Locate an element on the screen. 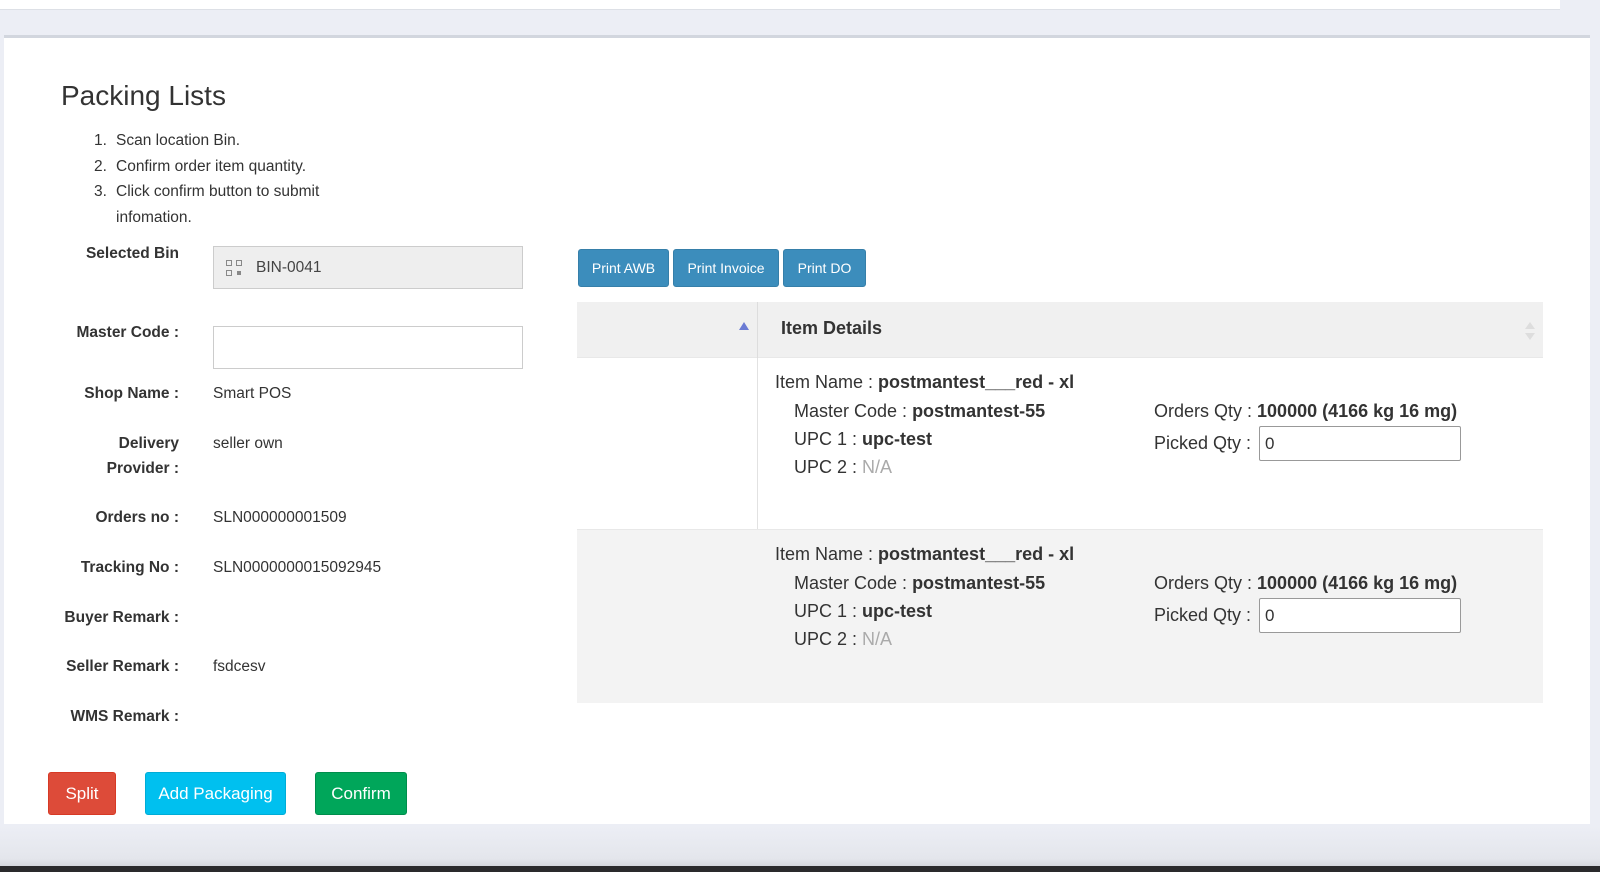  table-header: Item Details is located at coordinates (1060, 330).